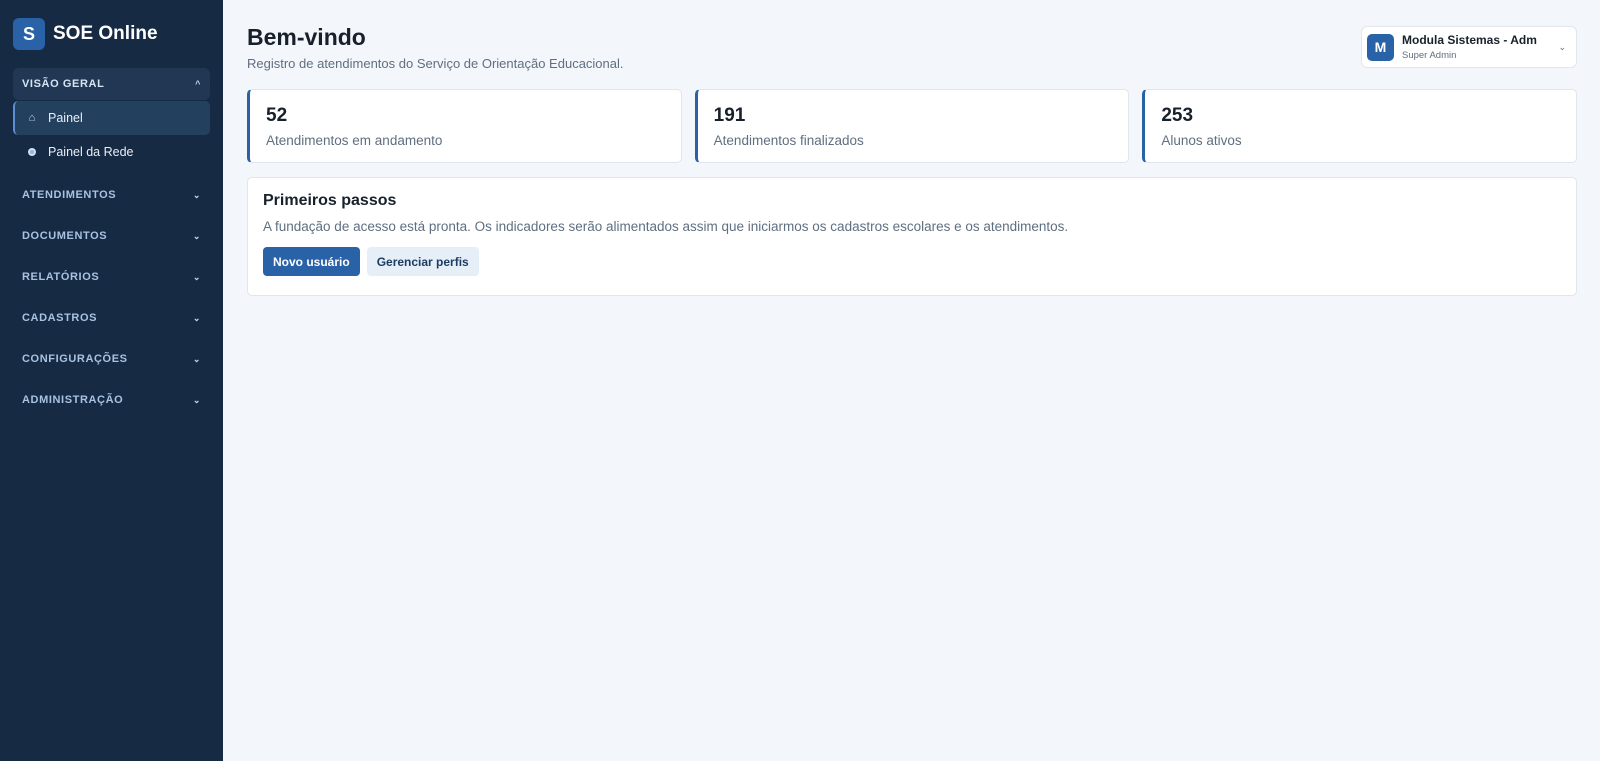 The height and width of the screenshot is (761, 1600). Describe the element at coordinates (91, 152) in the screenshot. I see `sidebar-item-label: Painel da Rede` at that location.